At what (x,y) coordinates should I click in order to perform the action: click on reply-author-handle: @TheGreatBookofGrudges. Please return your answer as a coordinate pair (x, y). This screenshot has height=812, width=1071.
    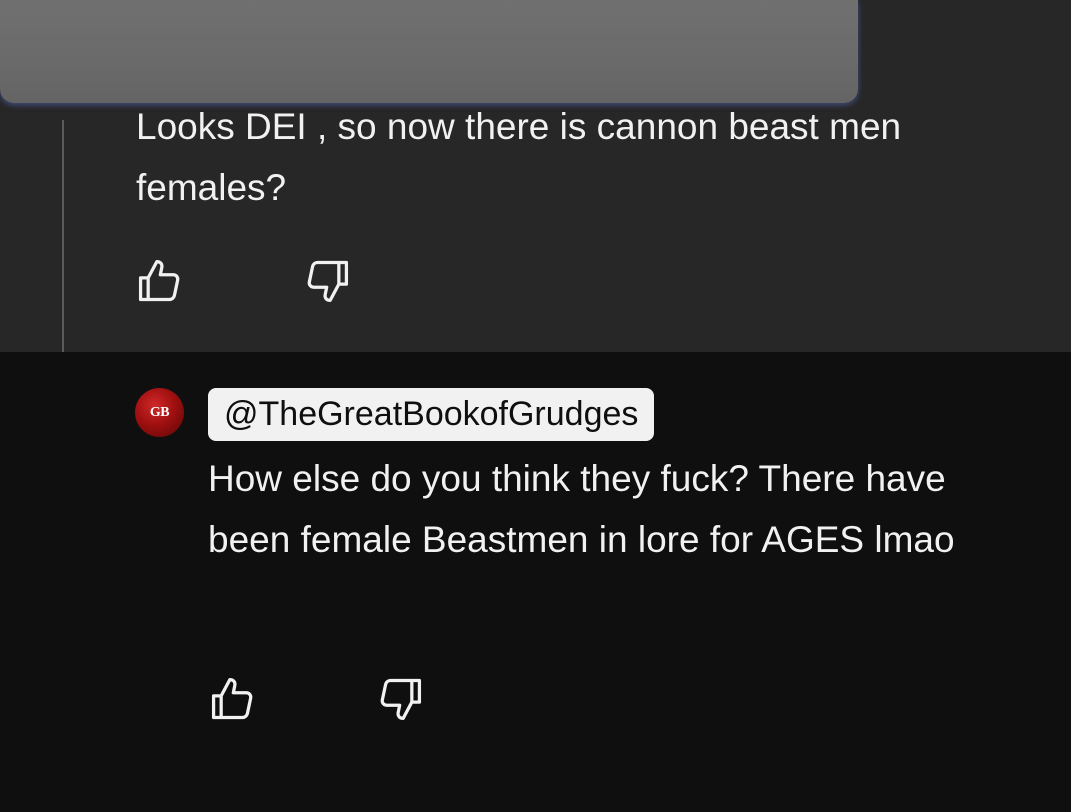
    Looking at the image, I should click on (431, 414).